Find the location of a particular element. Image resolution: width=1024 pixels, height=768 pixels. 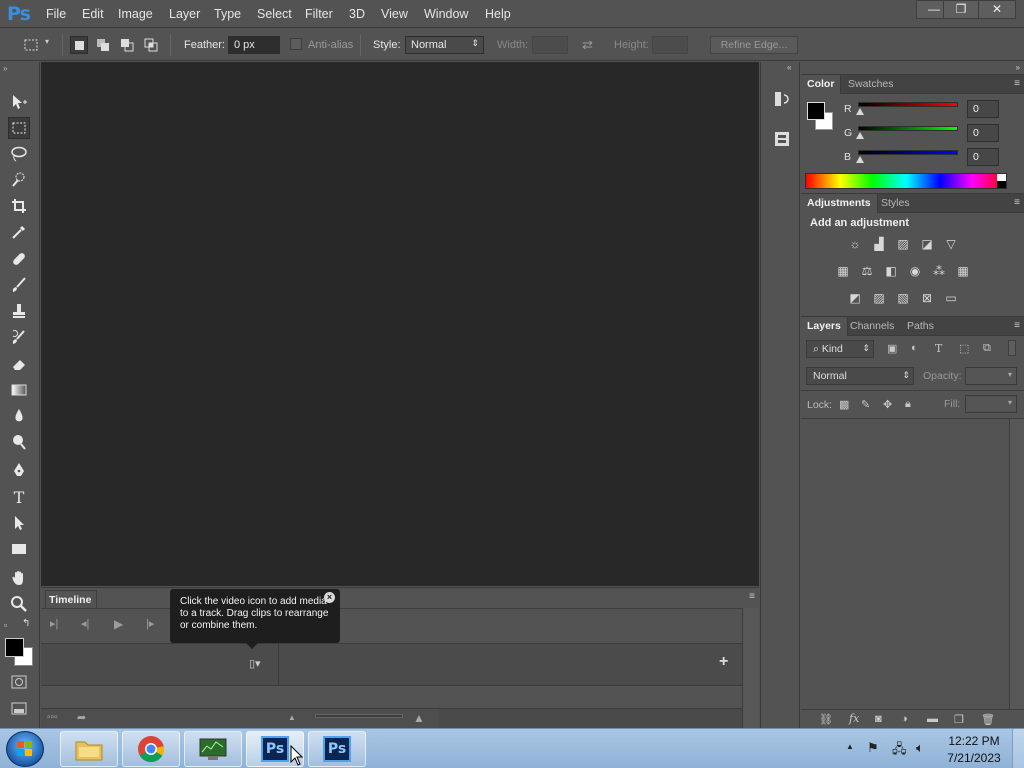

blue-slider is located at coordinates (908, 152).